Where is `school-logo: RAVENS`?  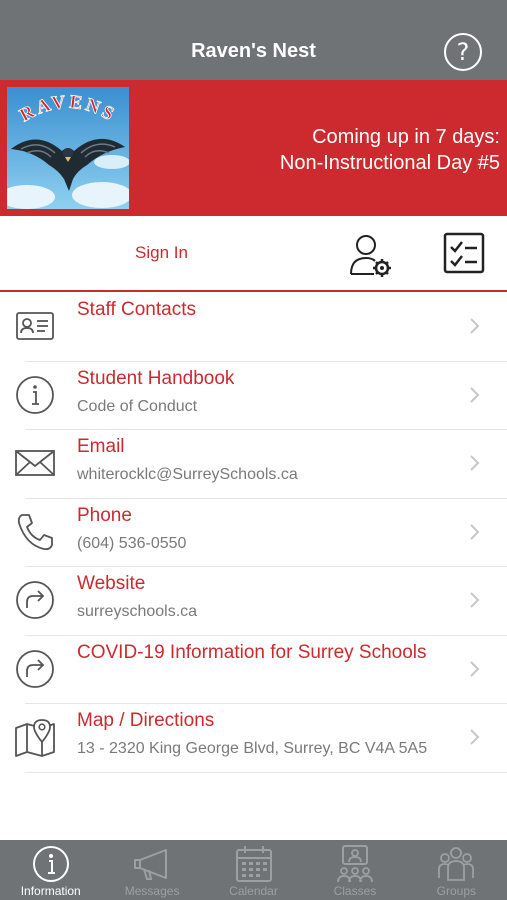 school-logo: RAVENS is located at coordinates (68, 148).